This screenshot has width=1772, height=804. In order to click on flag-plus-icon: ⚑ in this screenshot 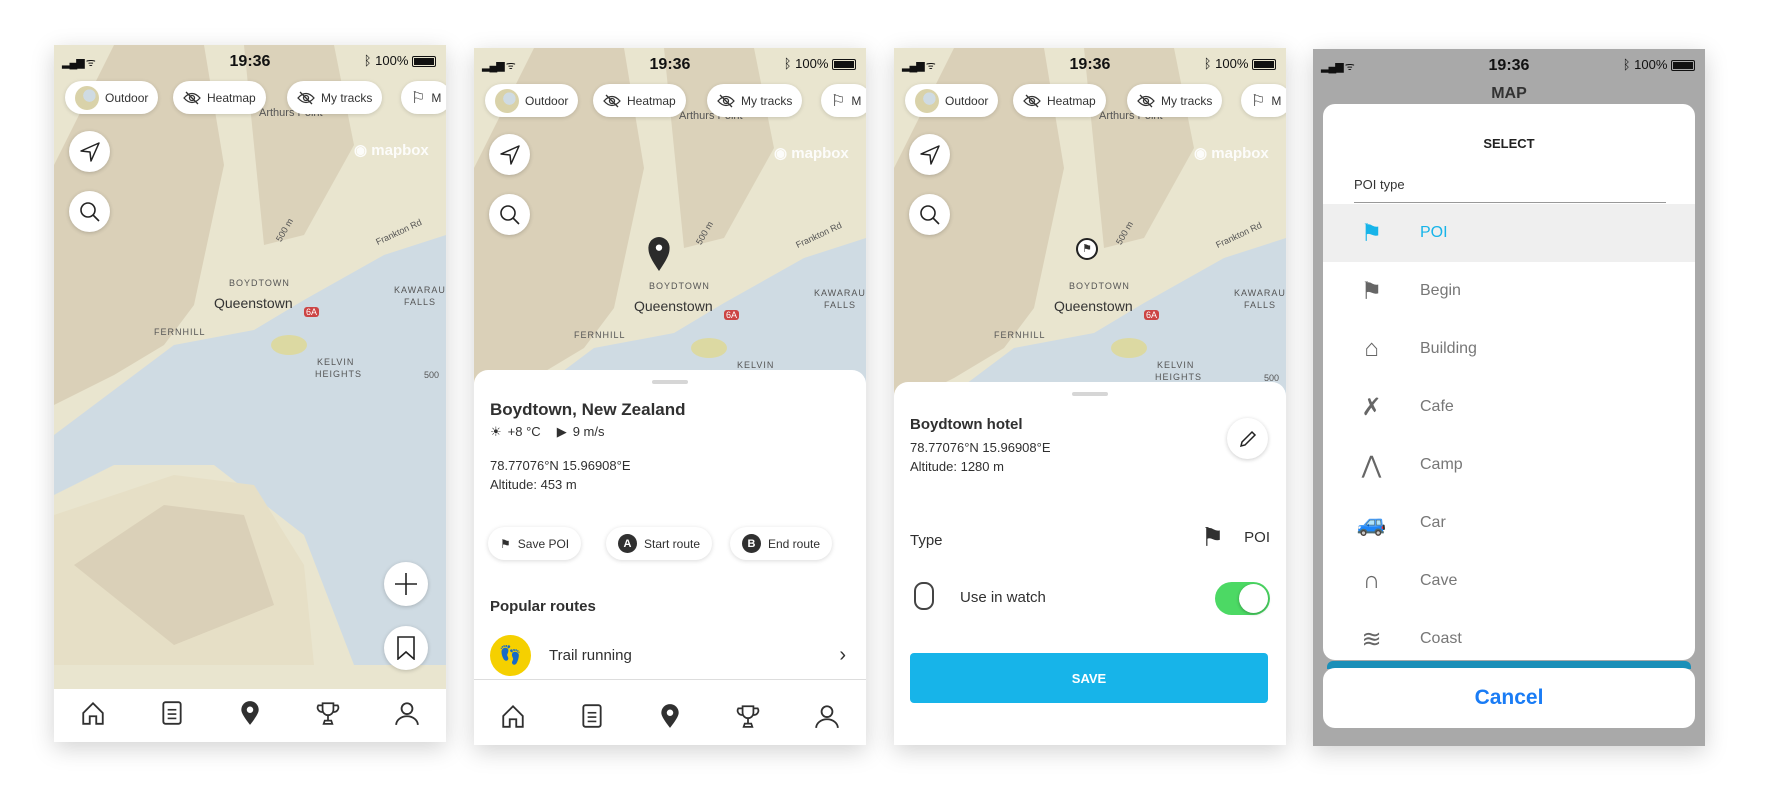, I will do `click(505, 543)`.